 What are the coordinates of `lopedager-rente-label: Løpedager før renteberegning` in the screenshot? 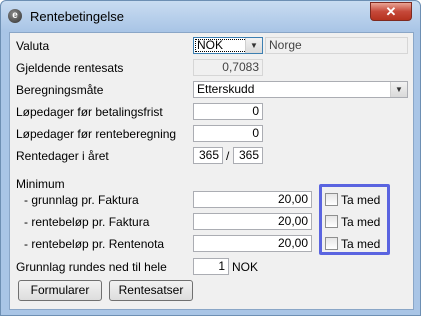 It's located at (96, 134).